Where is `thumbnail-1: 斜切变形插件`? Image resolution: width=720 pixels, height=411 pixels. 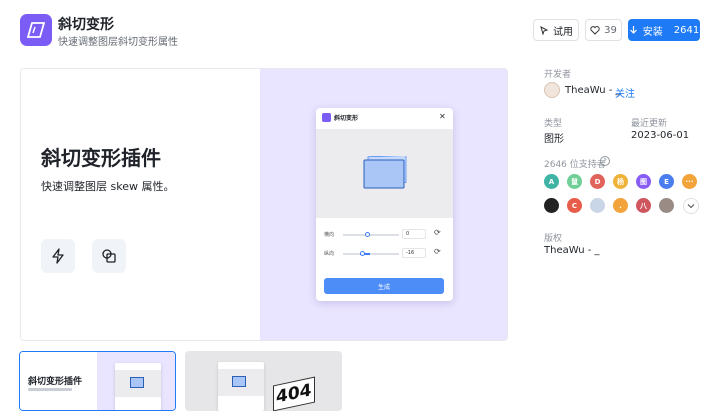 thumbnail-1: 斜切变形插件 is located at coordinates (97, 381).